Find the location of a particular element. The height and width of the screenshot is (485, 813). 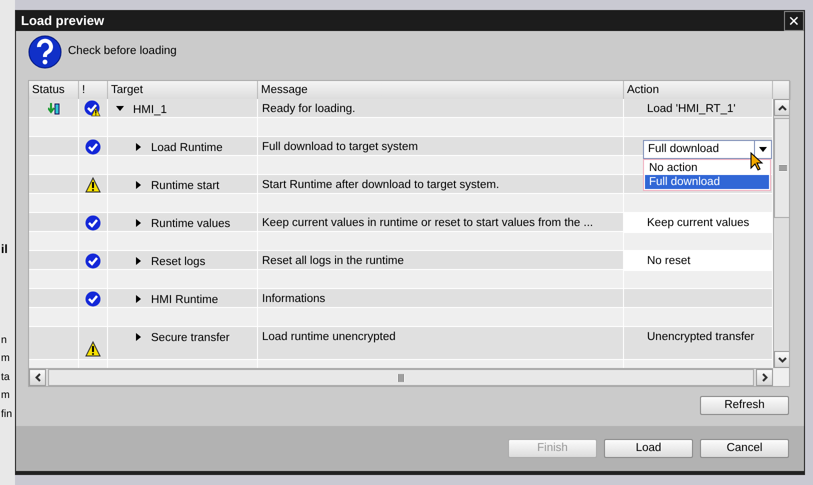

target-name: Runtime start is located at coordinates (185, 186).